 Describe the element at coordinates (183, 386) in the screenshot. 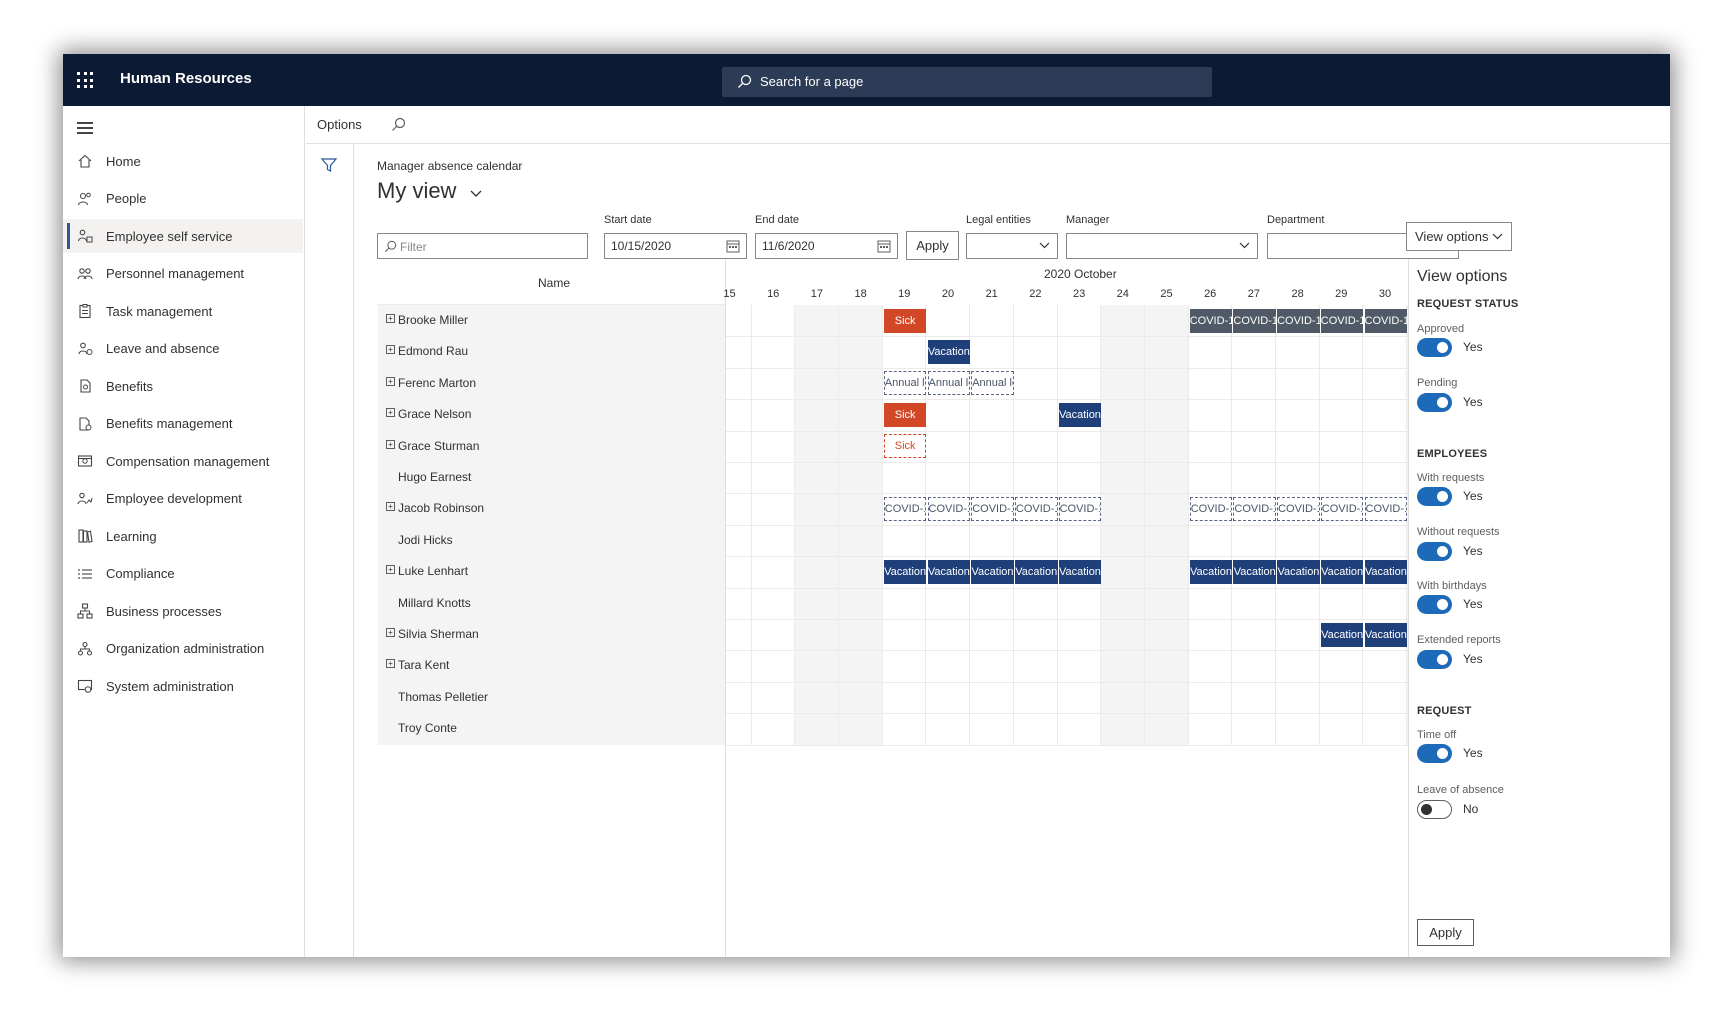

I see `nav-item-benefits: Benefits` at that location.